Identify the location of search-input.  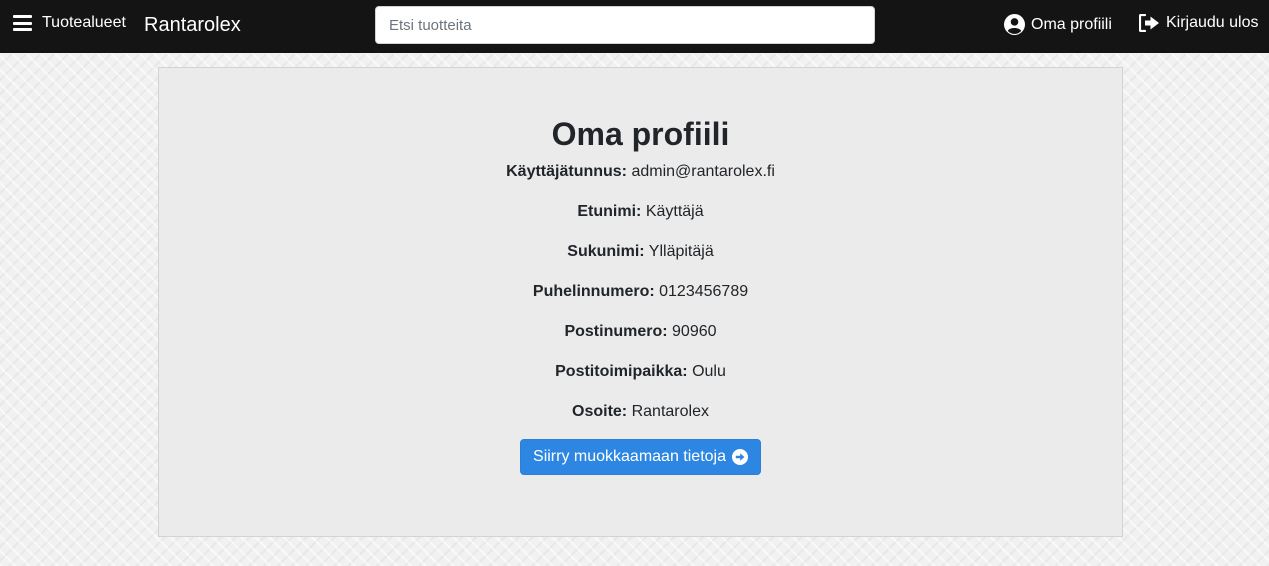
(625, 25).